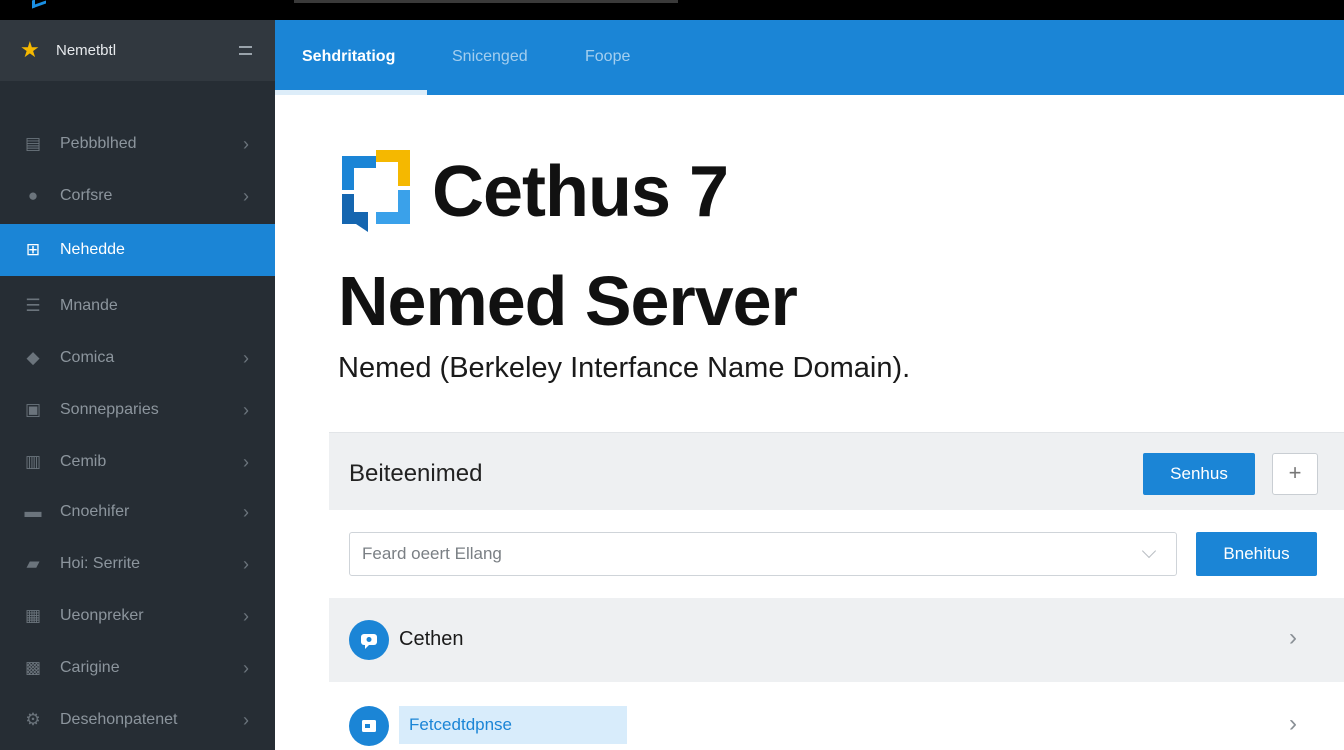 The width and height of the screenshot is (1344, 750). I want to click on tab-bar: Sehdritatiog Snicenged Foope, so click(809, 57).